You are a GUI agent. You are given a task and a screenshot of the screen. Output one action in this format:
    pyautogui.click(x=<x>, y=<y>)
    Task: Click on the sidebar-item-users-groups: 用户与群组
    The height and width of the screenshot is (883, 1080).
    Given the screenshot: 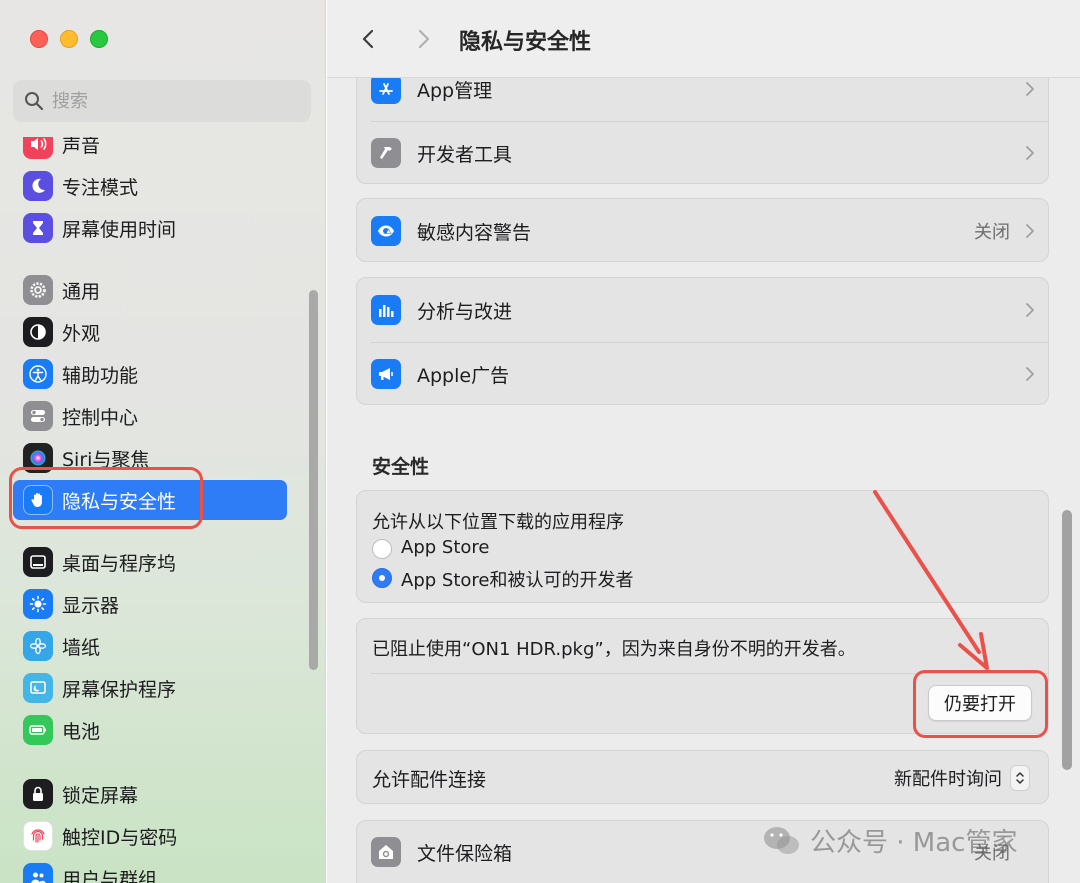 What is the action you would take?
    pyautogui.click(x=150, y=870)
    